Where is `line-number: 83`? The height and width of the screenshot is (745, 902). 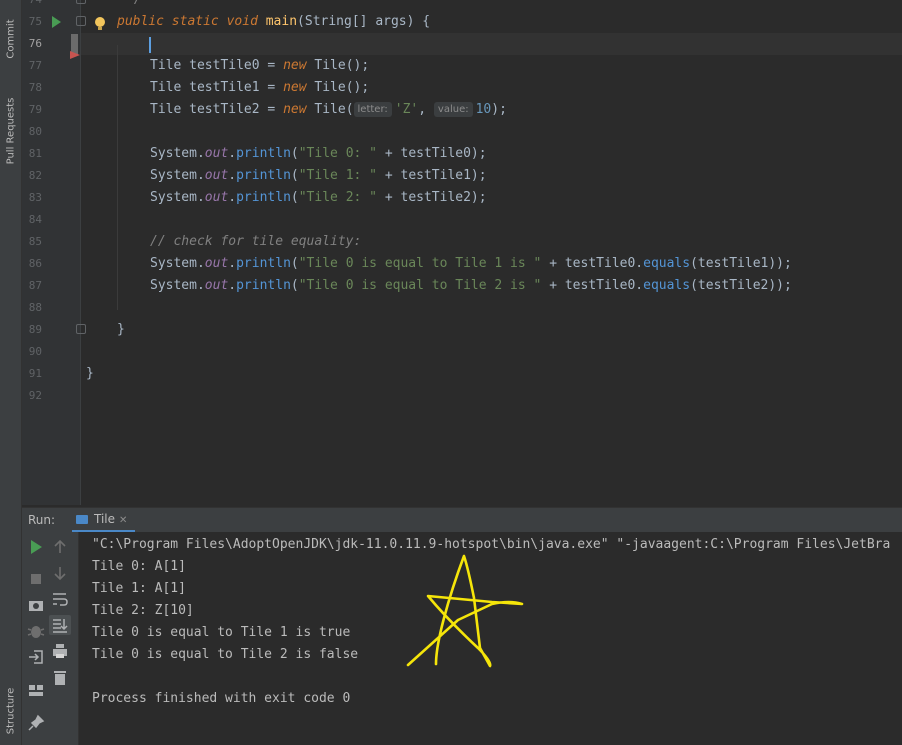
line-number: 83 is located at coordinates (35, 197).